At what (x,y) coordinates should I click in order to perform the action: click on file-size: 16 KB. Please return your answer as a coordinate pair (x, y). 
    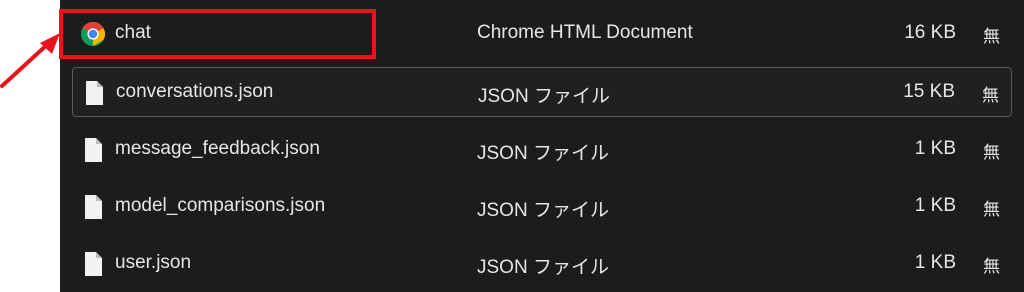
    Looking at the image, I should click on (930, 32).